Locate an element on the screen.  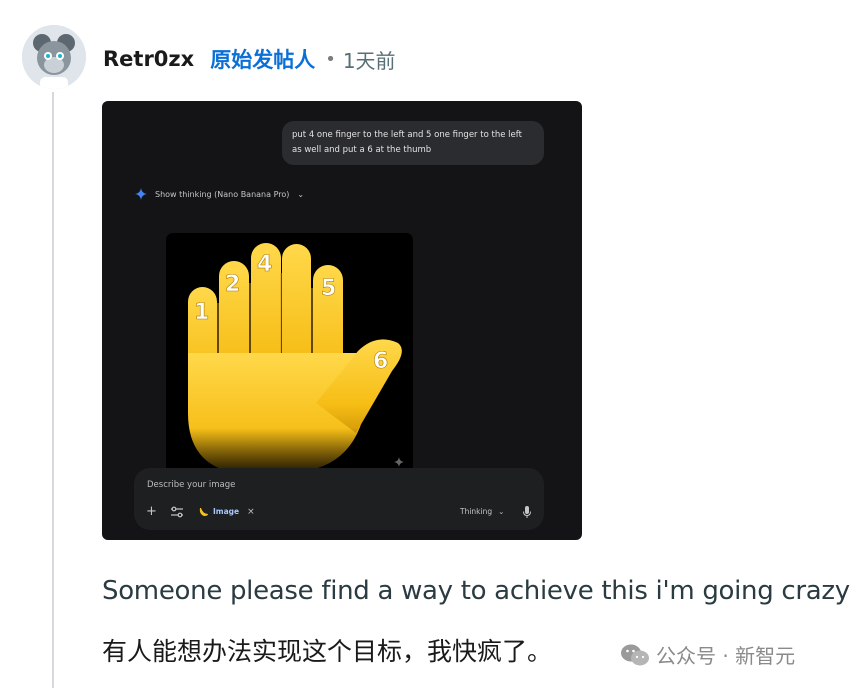
username: Retr0zx is located at coordinates (148, 59).